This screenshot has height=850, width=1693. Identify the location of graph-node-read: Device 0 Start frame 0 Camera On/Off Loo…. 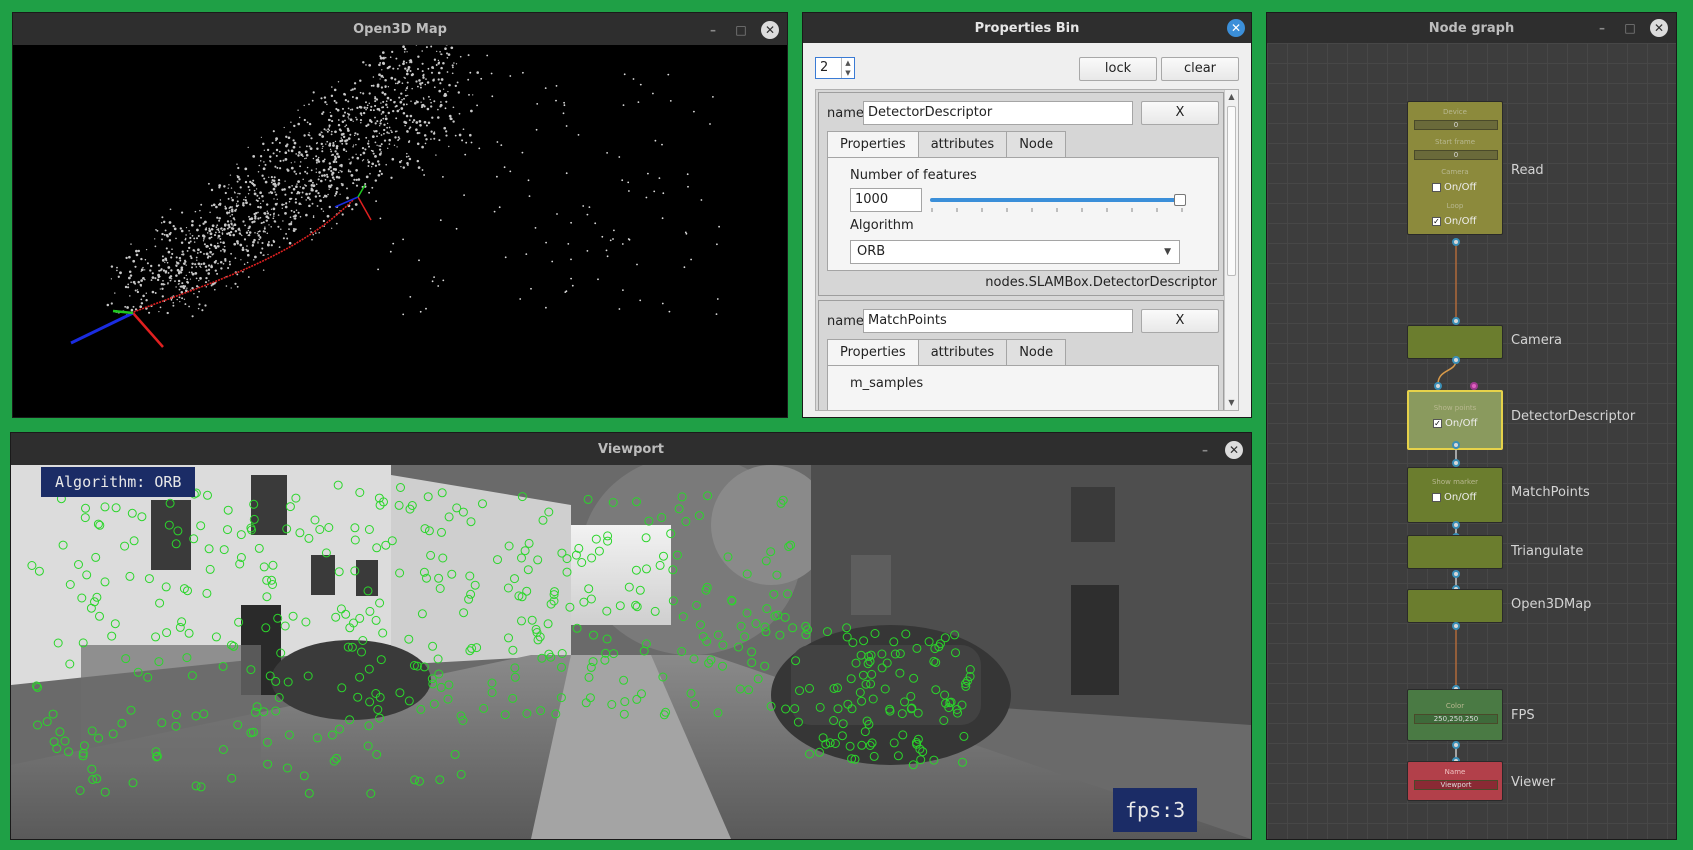
(1455, 168).